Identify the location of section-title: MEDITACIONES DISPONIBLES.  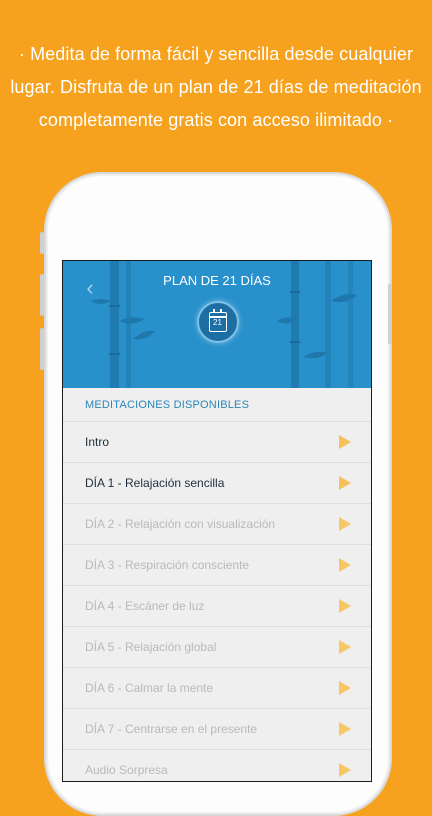
(167, 405).